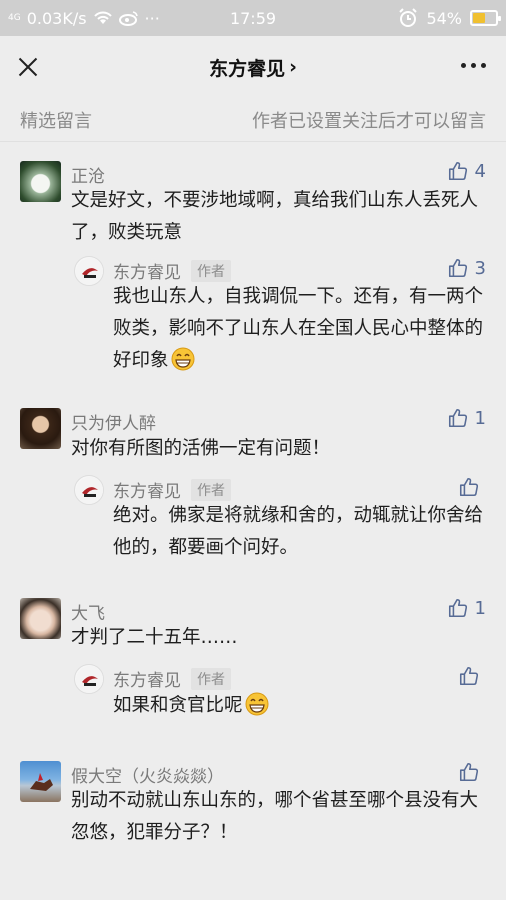  What do you see at coordinates (28, 67) in the screenshot?
I see `close-icon` at bounding box center [28, 67].